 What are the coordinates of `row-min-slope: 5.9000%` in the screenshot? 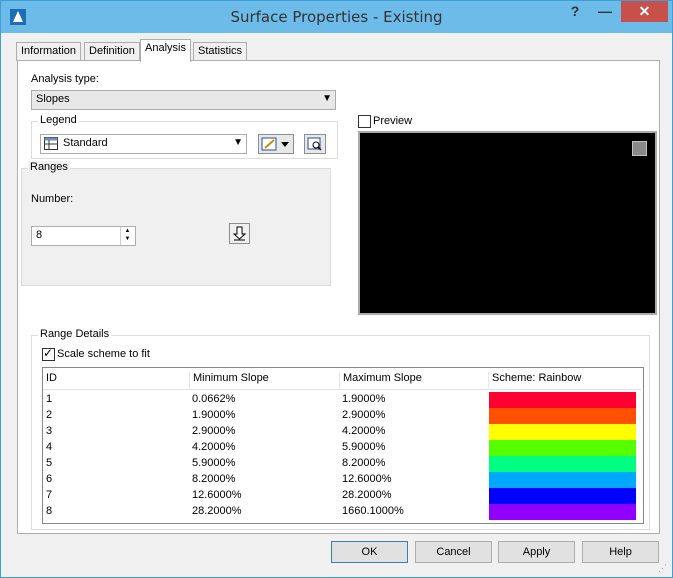 It's located at (214, 463).